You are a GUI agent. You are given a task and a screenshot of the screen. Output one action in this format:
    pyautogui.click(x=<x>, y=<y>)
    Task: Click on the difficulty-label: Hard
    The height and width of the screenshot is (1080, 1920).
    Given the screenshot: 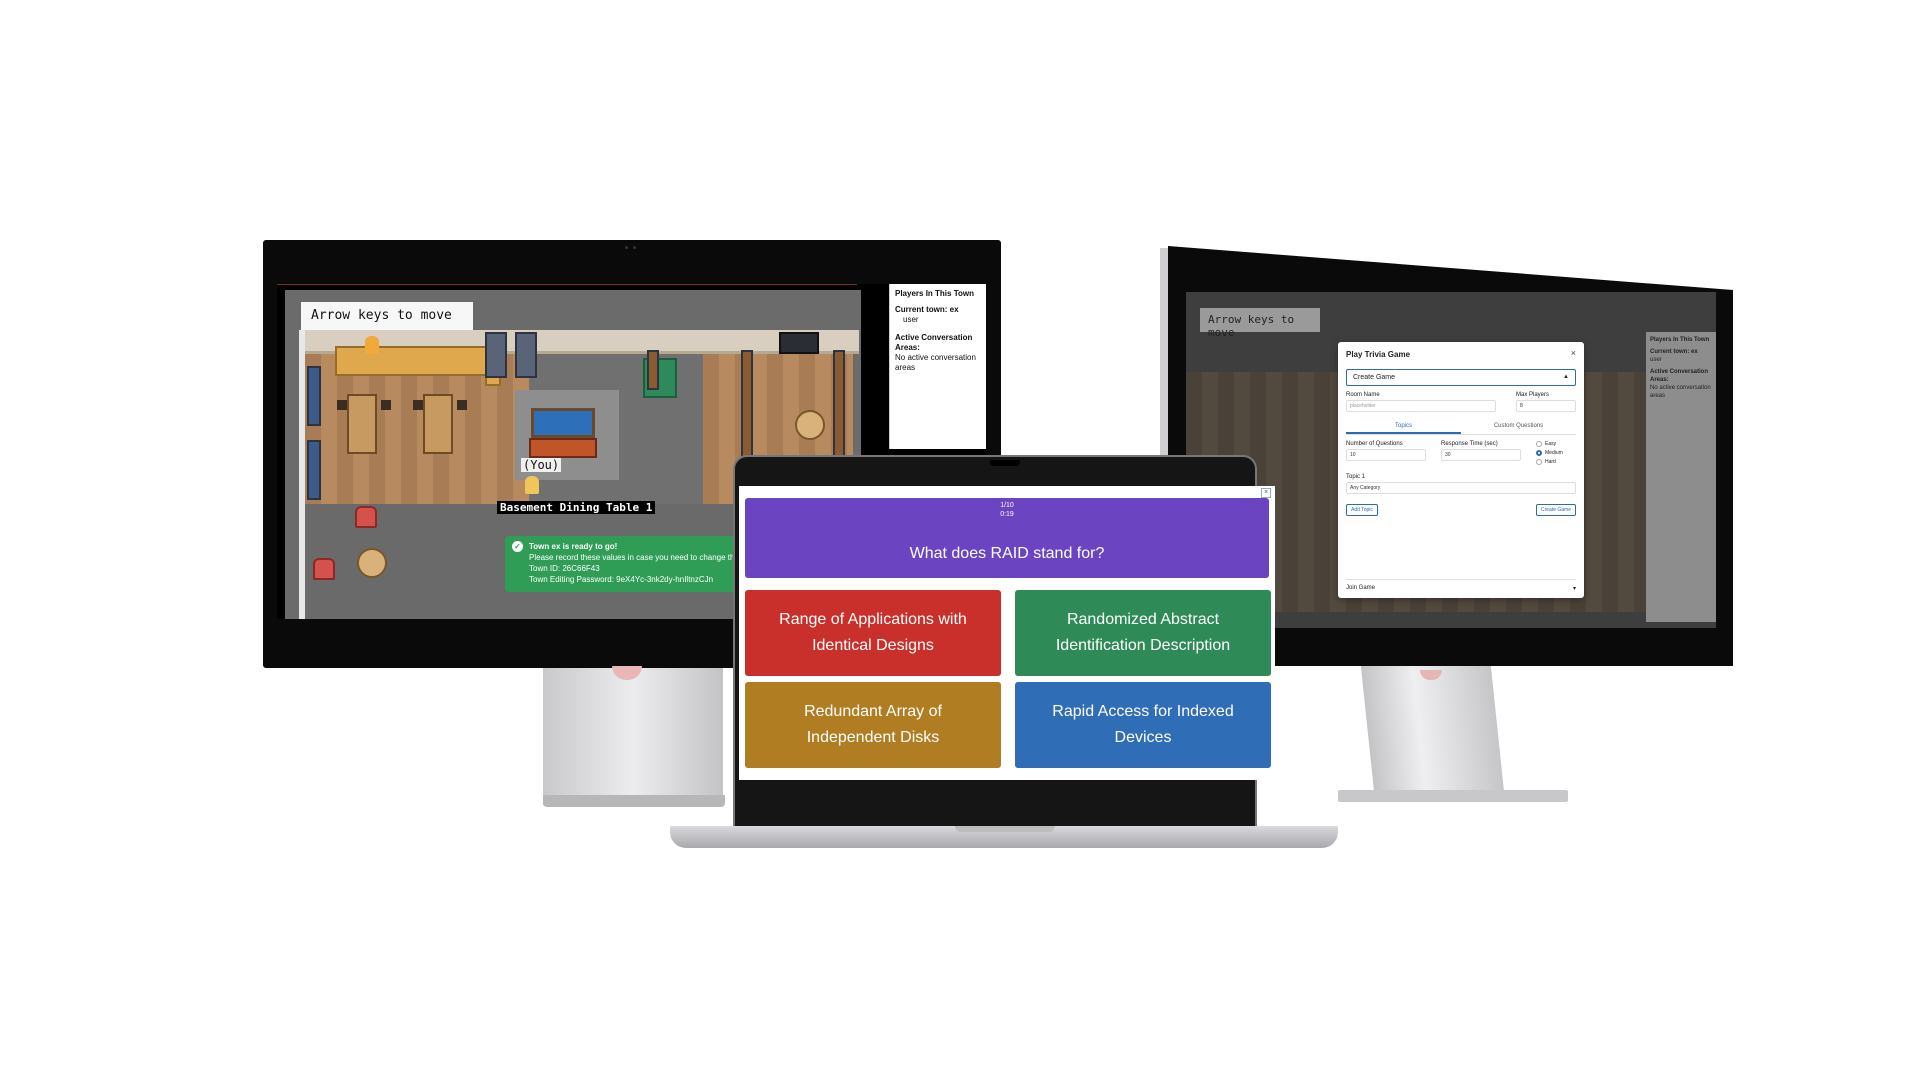 What is the action you would take?
    pyautogui.click(x=1550, y=462)
    